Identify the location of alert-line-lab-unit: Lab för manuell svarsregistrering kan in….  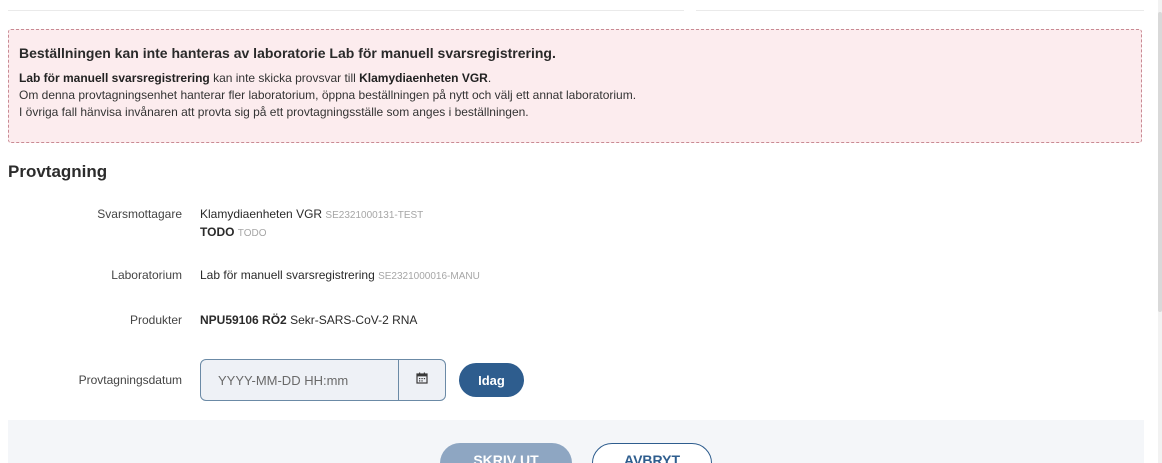
(575, 78).